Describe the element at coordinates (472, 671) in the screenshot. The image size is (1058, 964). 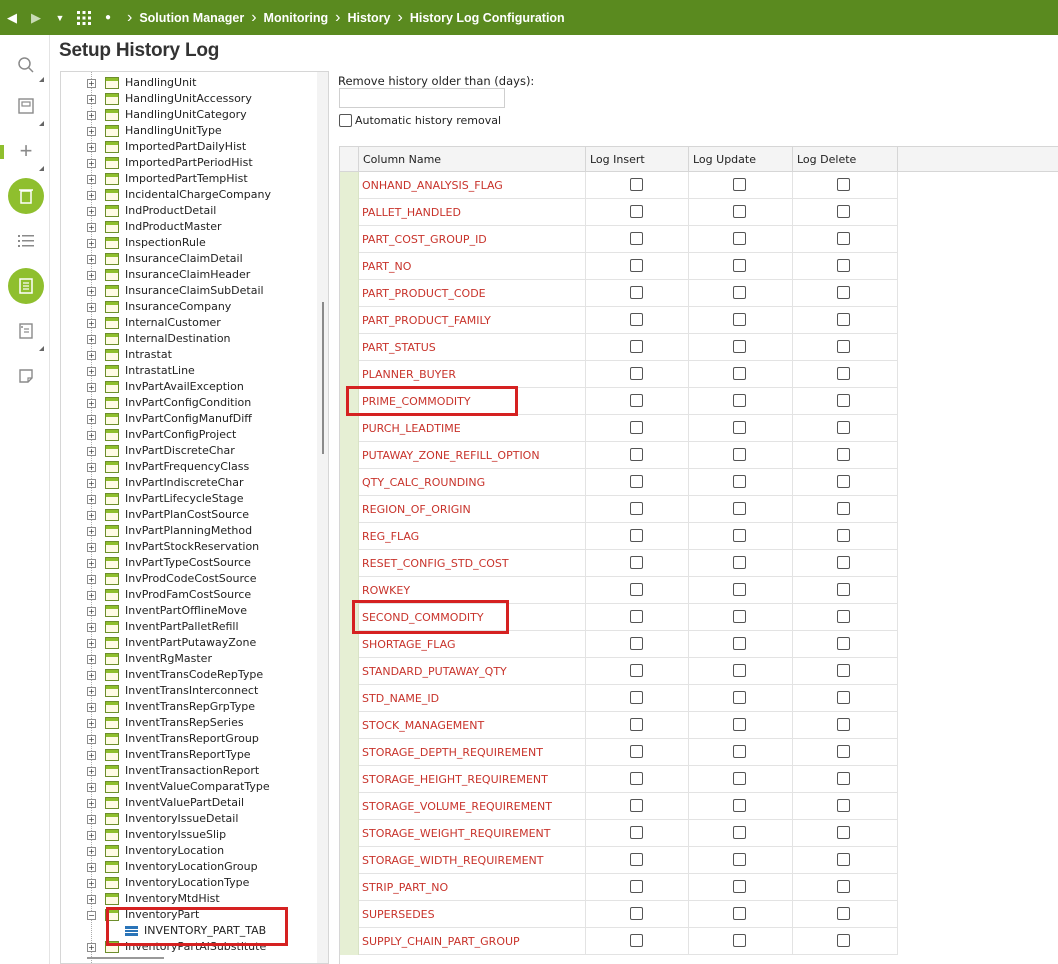
I see `column-name-cell: STANDARD_PUTAWAY_QTY` at that location.